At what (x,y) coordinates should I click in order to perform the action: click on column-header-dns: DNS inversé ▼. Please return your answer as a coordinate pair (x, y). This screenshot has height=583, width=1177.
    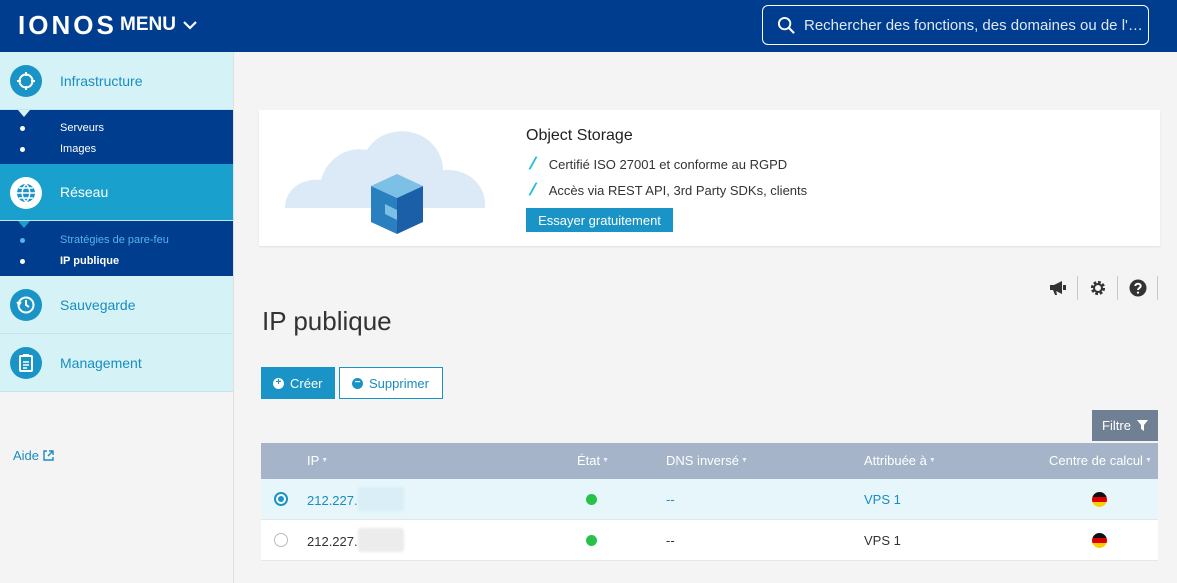
    Looking at the image, I should click on (707, 460).